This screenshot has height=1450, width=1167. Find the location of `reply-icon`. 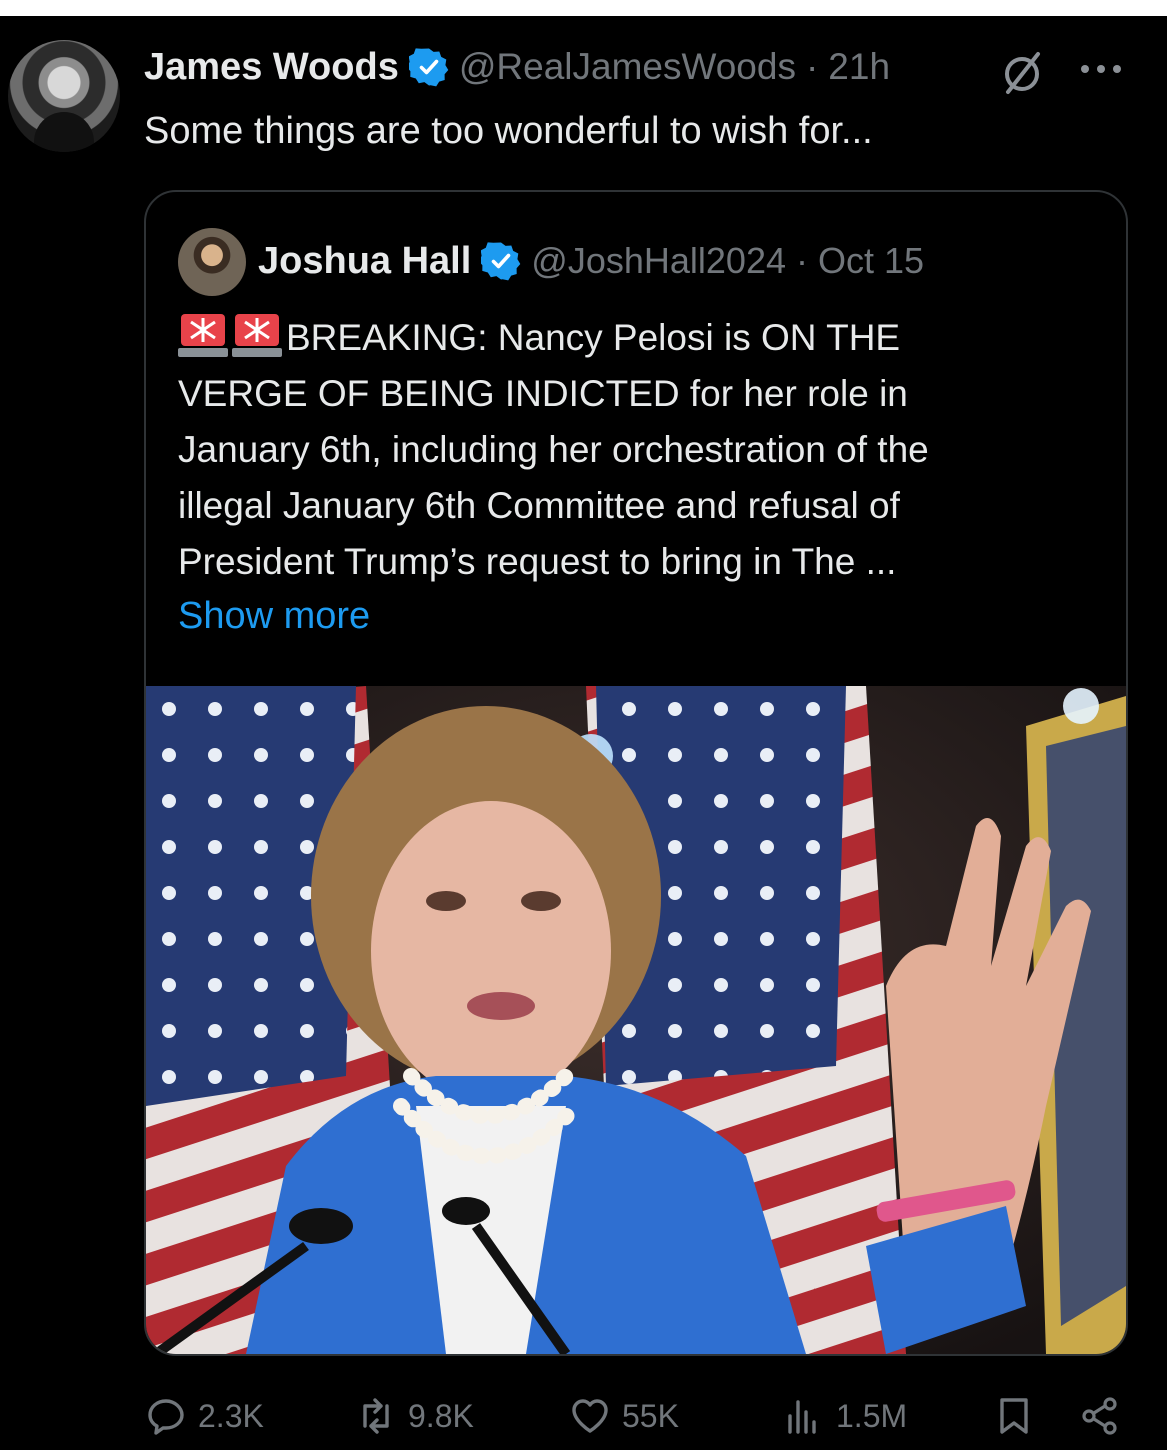

reply-icon is located at coordinates (166, 1417).